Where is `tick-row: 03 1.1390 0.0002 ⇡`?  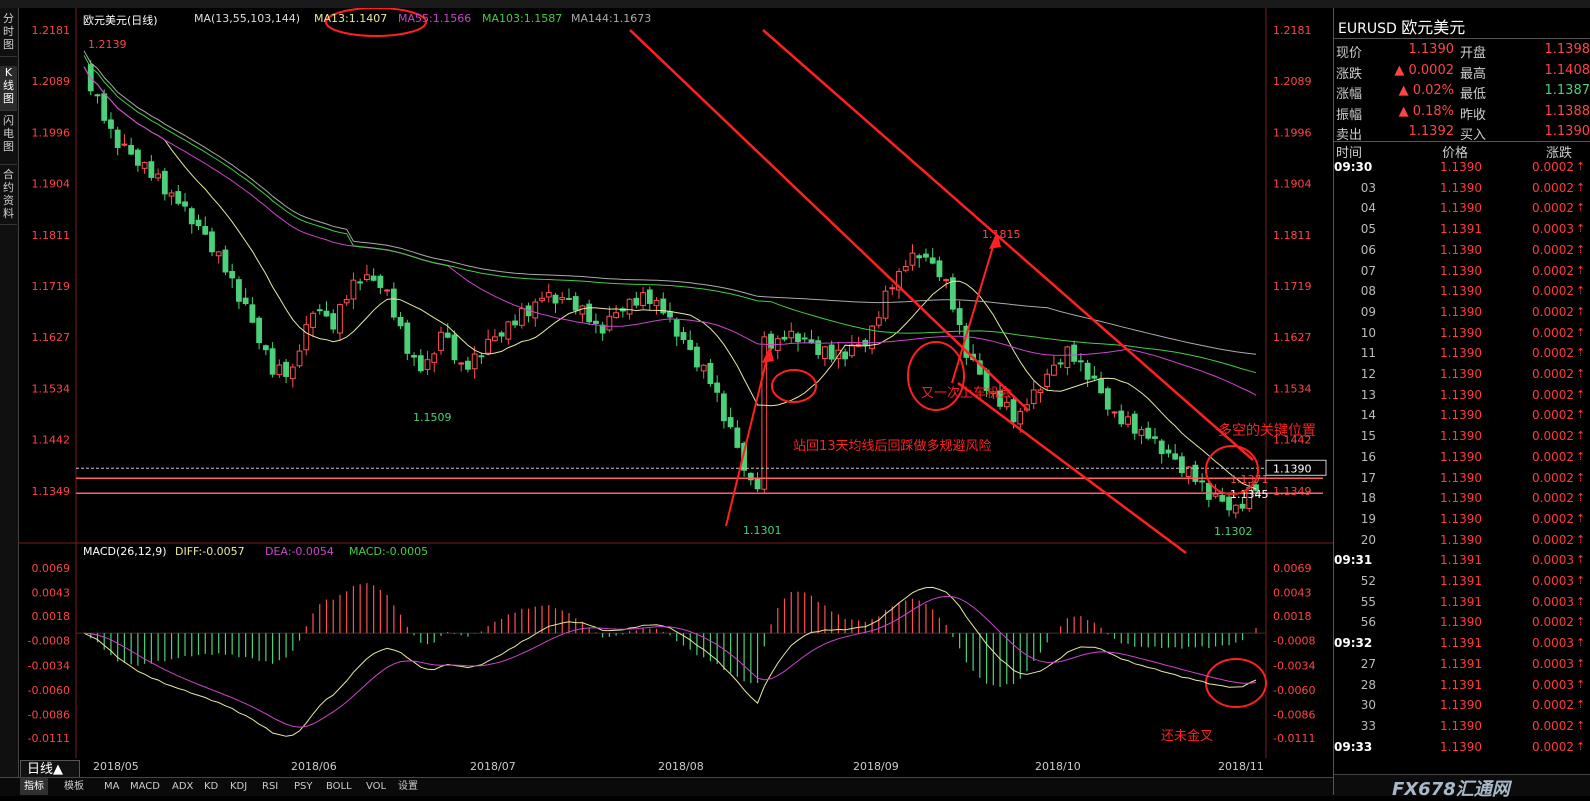
tick-row: 03 1.1390 0.0002 ⇡ is located at coordinates (1462, 191).